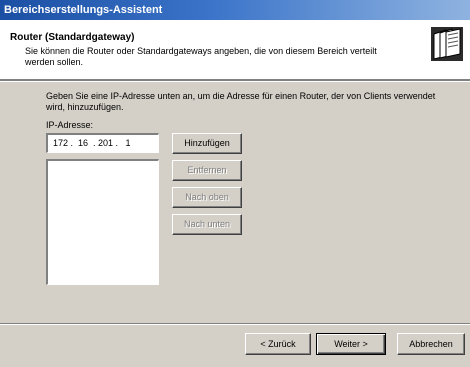 The image size is (470, 367). Describe the element at coordinates (83, 10) in the screenshot. I see `window-title: Bereichserstellungs-Assistent` at that location.